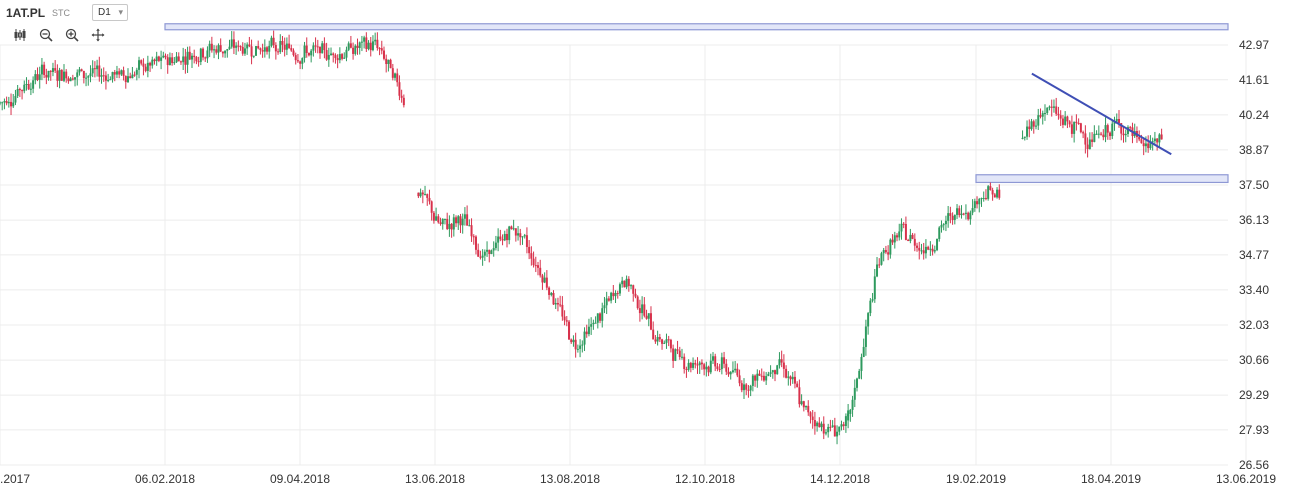 The image size is (1302, 494). Describe the element at coordinates (840, 479) in the screenshot. I see `date-tick-label: 14.12.2018` at that location.